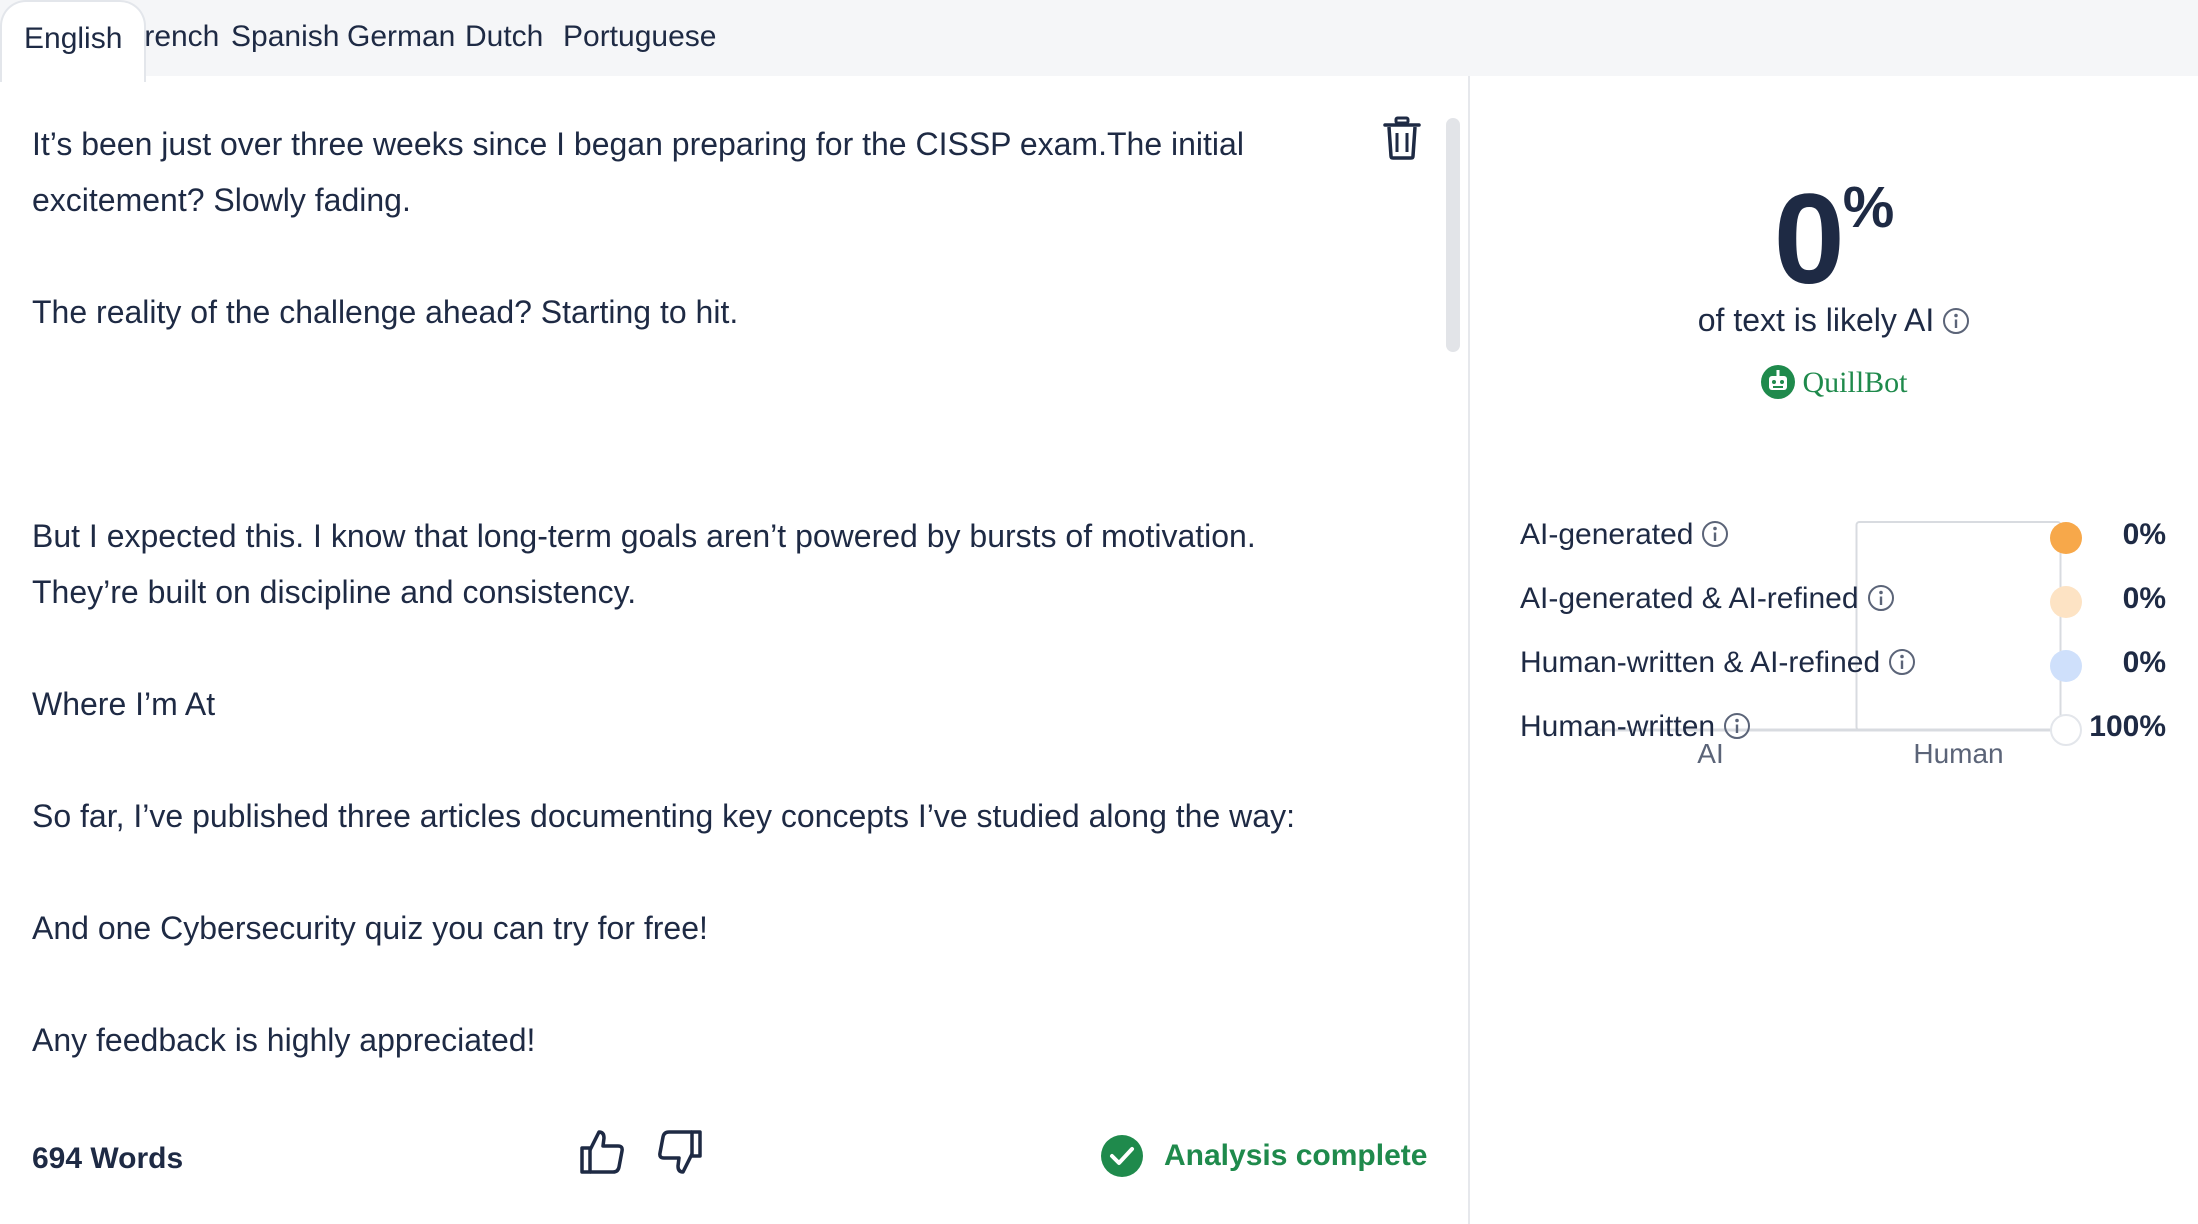  I want to click on legend-ai-generated-ai-refined: AI-generated & AI-refined 0%, so click(1843, 602).